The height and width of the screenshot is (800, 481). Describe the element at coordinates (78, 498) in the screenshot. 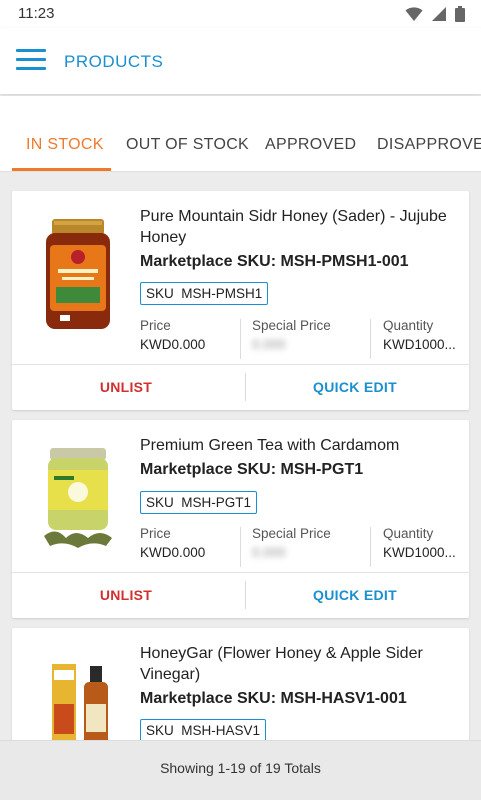

I see `green-tea-jar-image` at that location.